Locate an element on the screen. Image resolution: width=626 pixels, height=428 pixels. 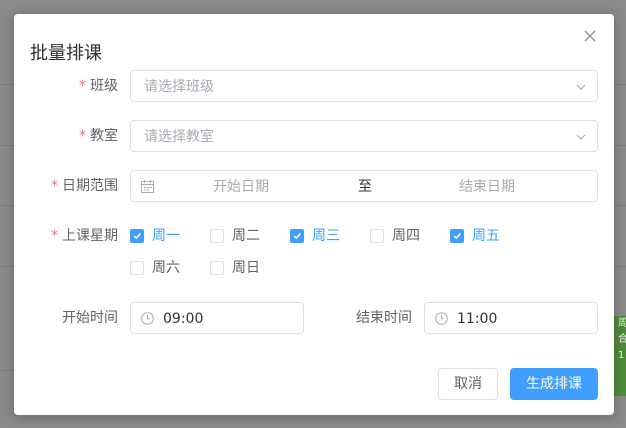
weekday-checkbox-wed: 周三 is located at coordinates (315, 236).